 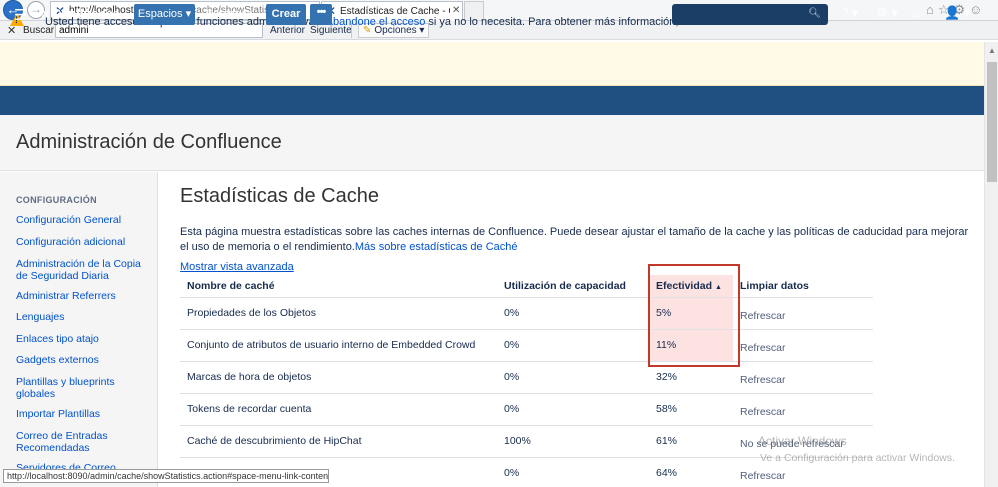 What do you see at coordinates (915, 13) in the screenshot?
I see `notifications-icon: ⌂` at bounding box center [915, 13].